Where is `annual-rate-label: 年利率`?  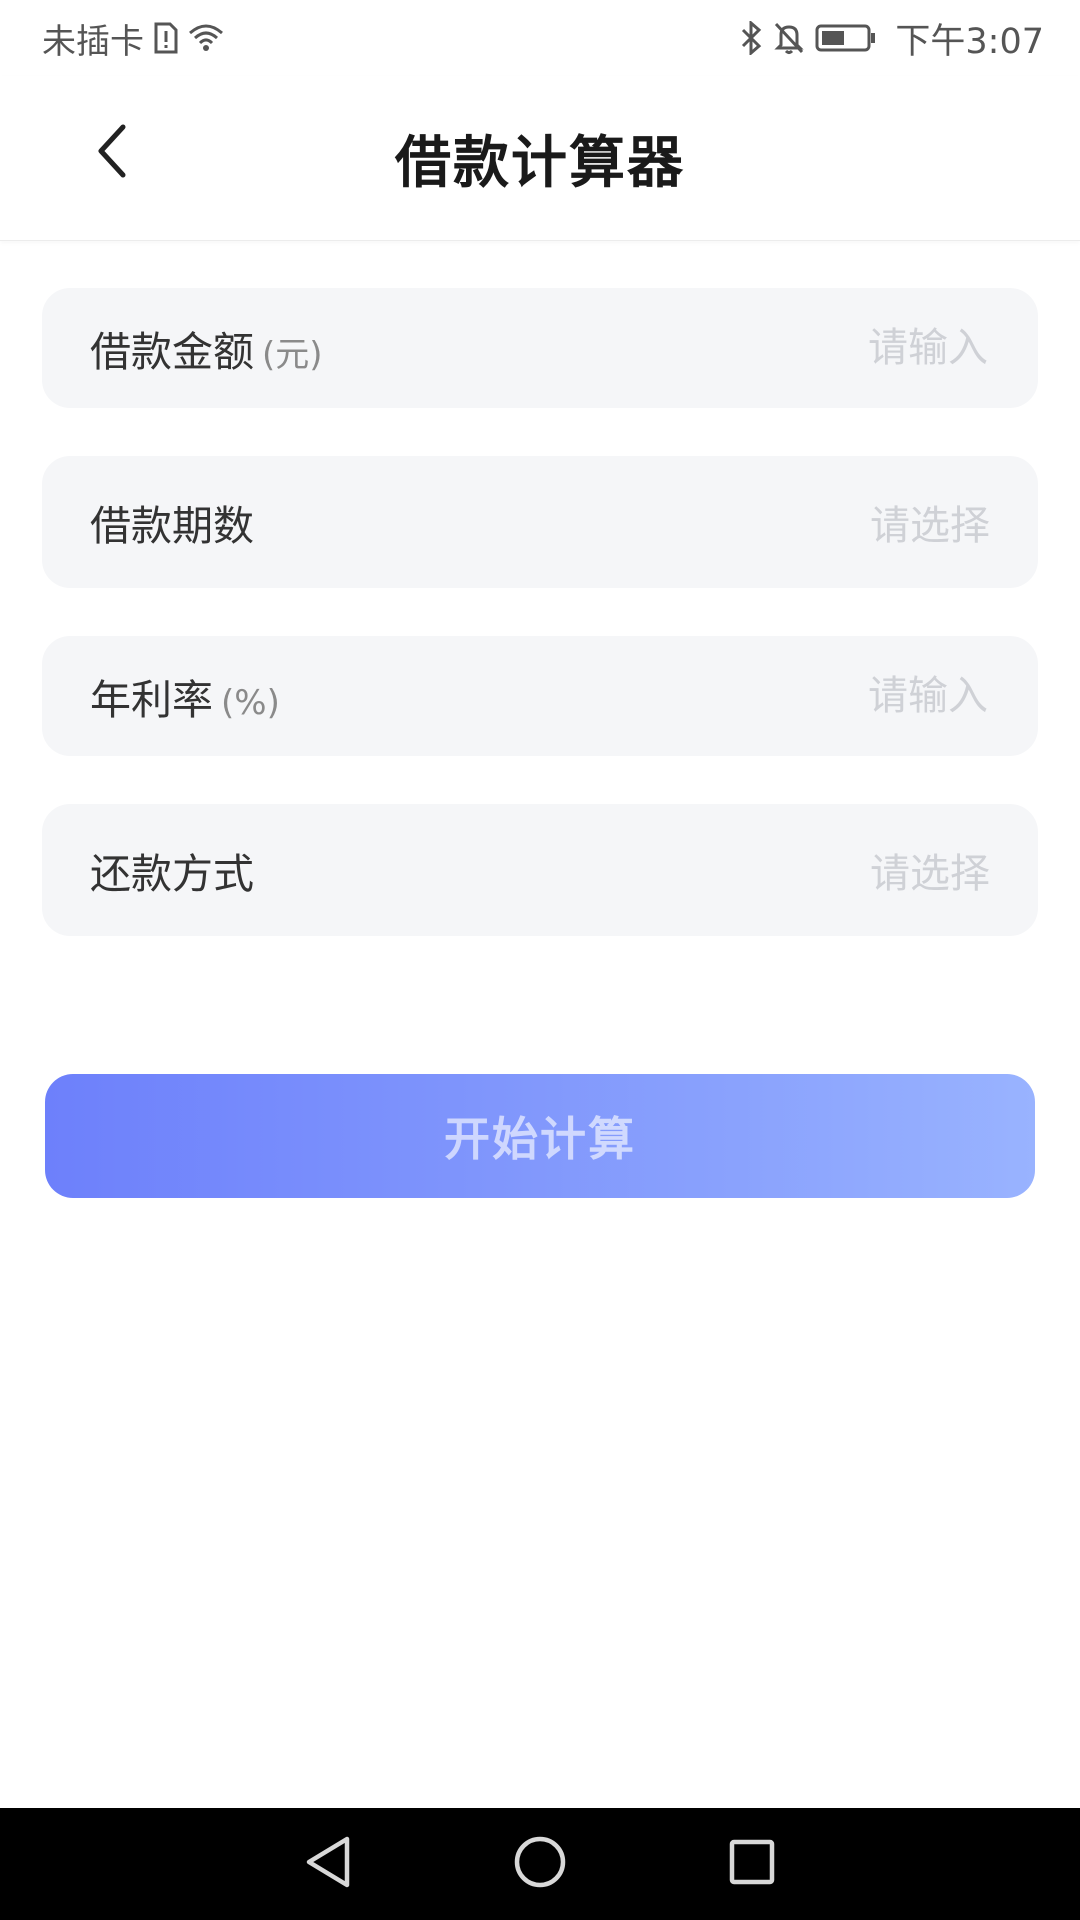 annual-rate-label: 年利率 is located at coordinates (151, 700).